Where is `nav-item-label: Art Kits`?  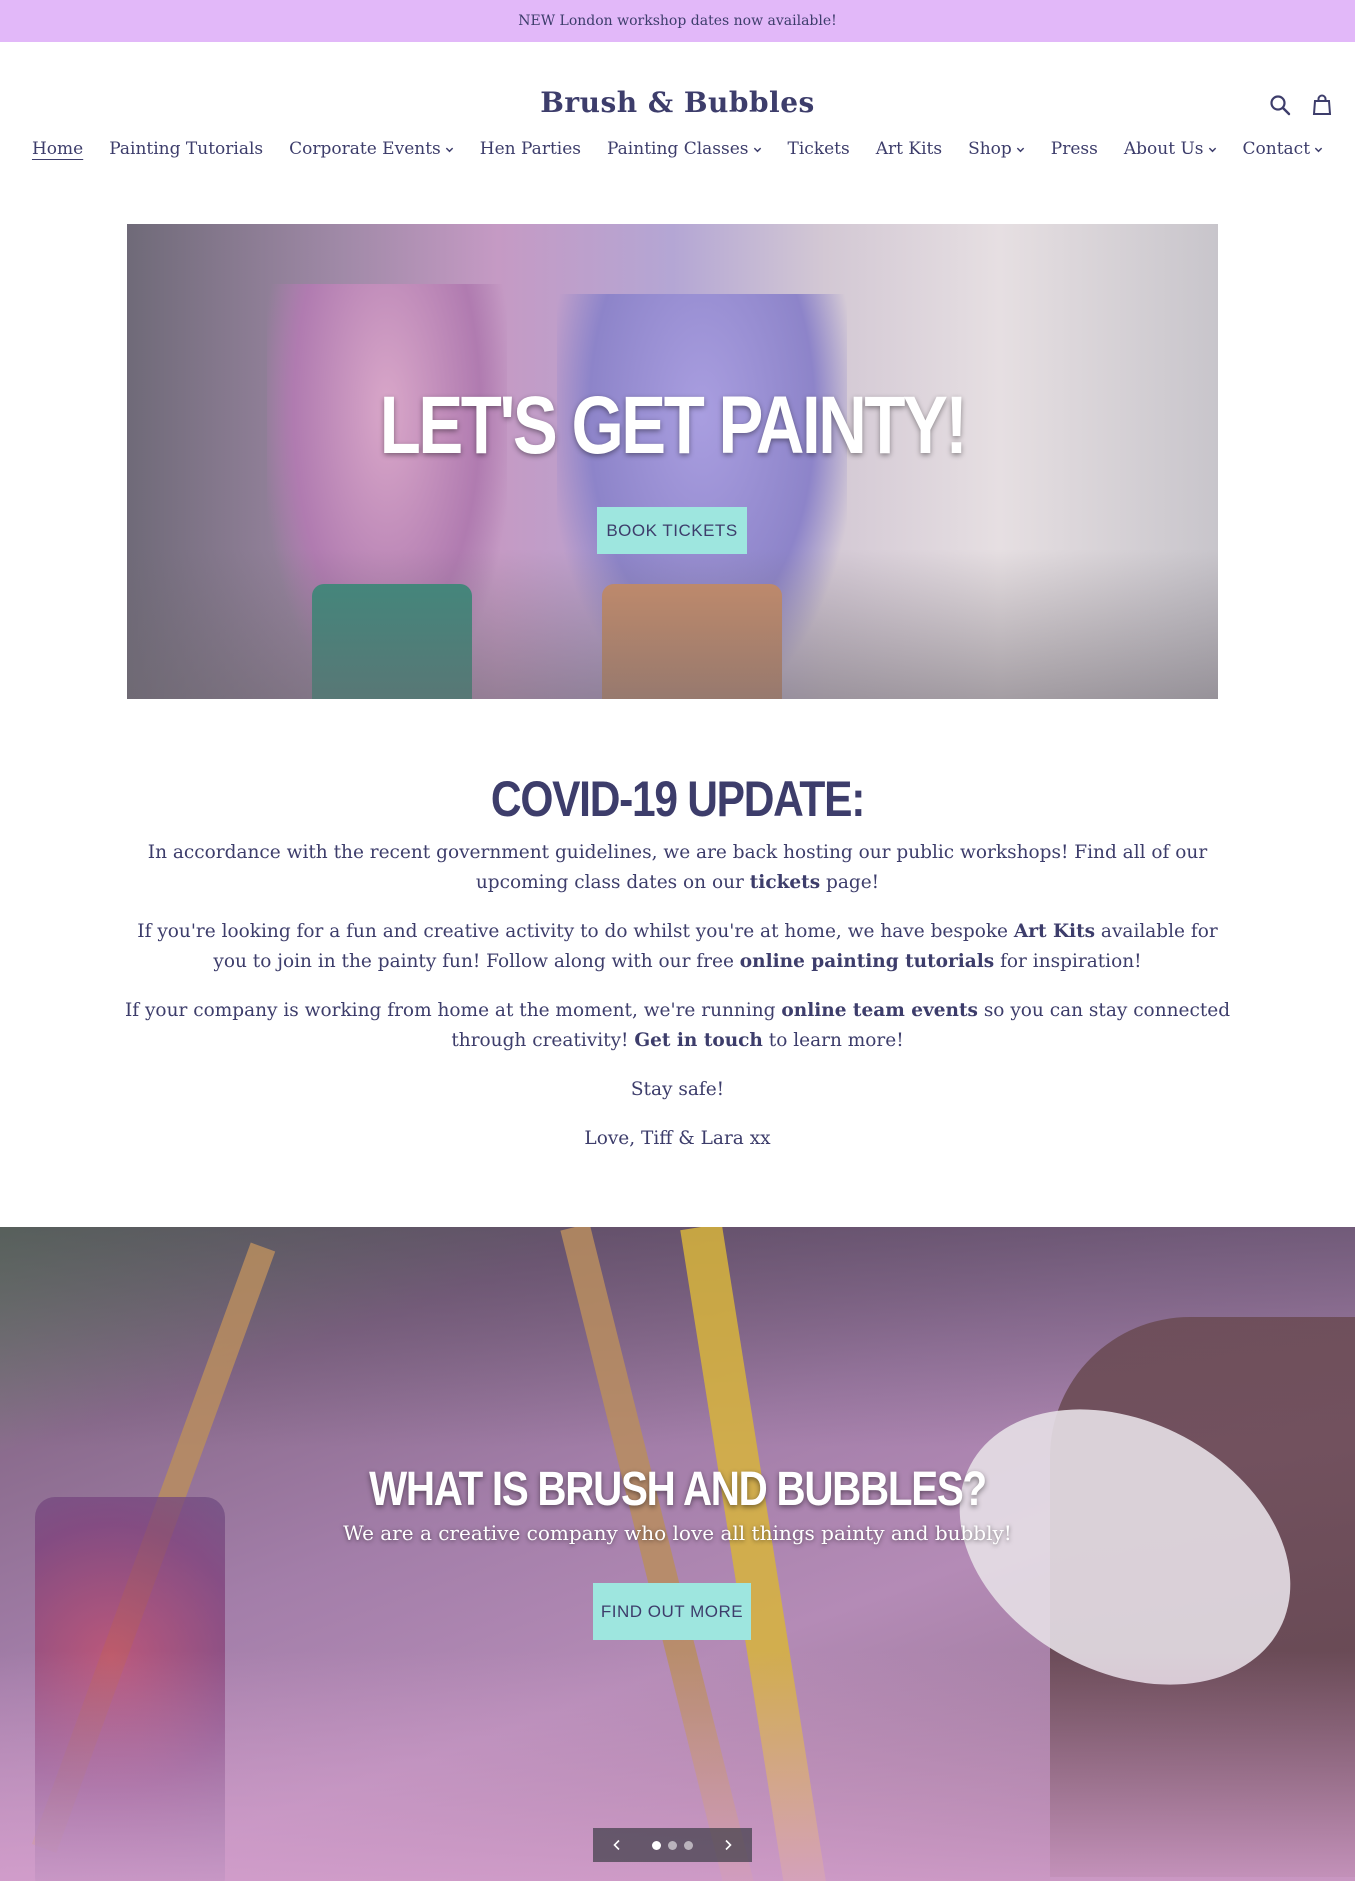
nav-item-label: Art Kits is located at coordinates (909, 149).